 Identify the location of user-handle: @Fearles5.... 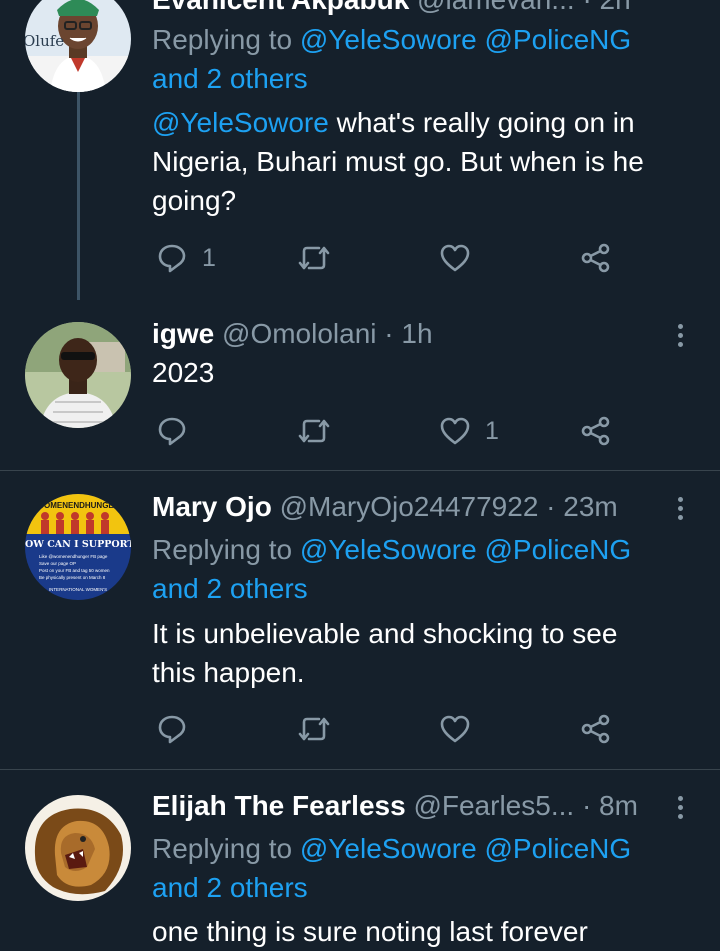
(493, 805).